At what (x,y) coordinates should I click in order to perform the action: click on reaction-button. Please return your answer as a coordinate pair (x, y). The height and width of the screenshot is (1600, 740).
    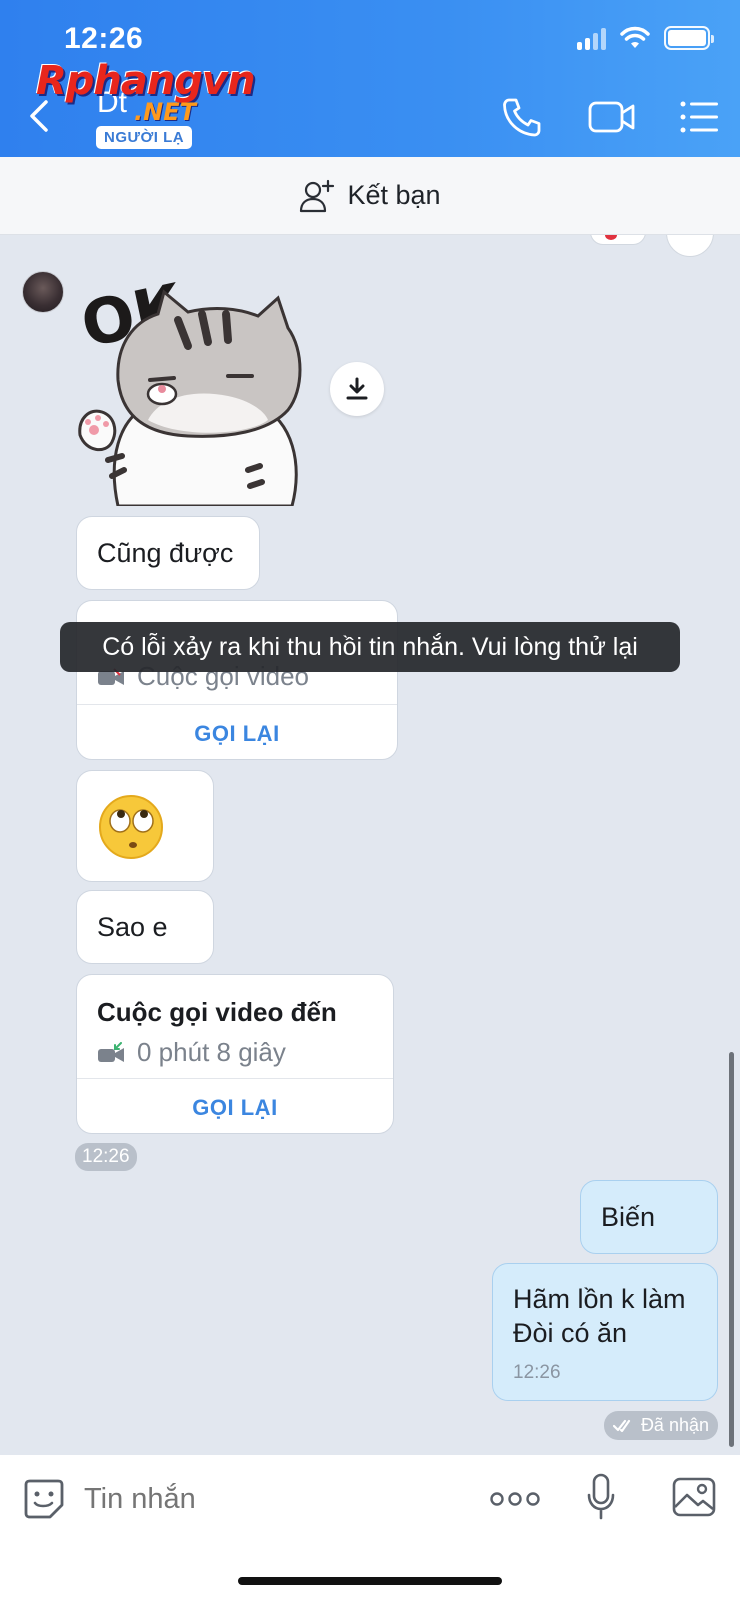
    Looking at the image, I should click on (690, 246).